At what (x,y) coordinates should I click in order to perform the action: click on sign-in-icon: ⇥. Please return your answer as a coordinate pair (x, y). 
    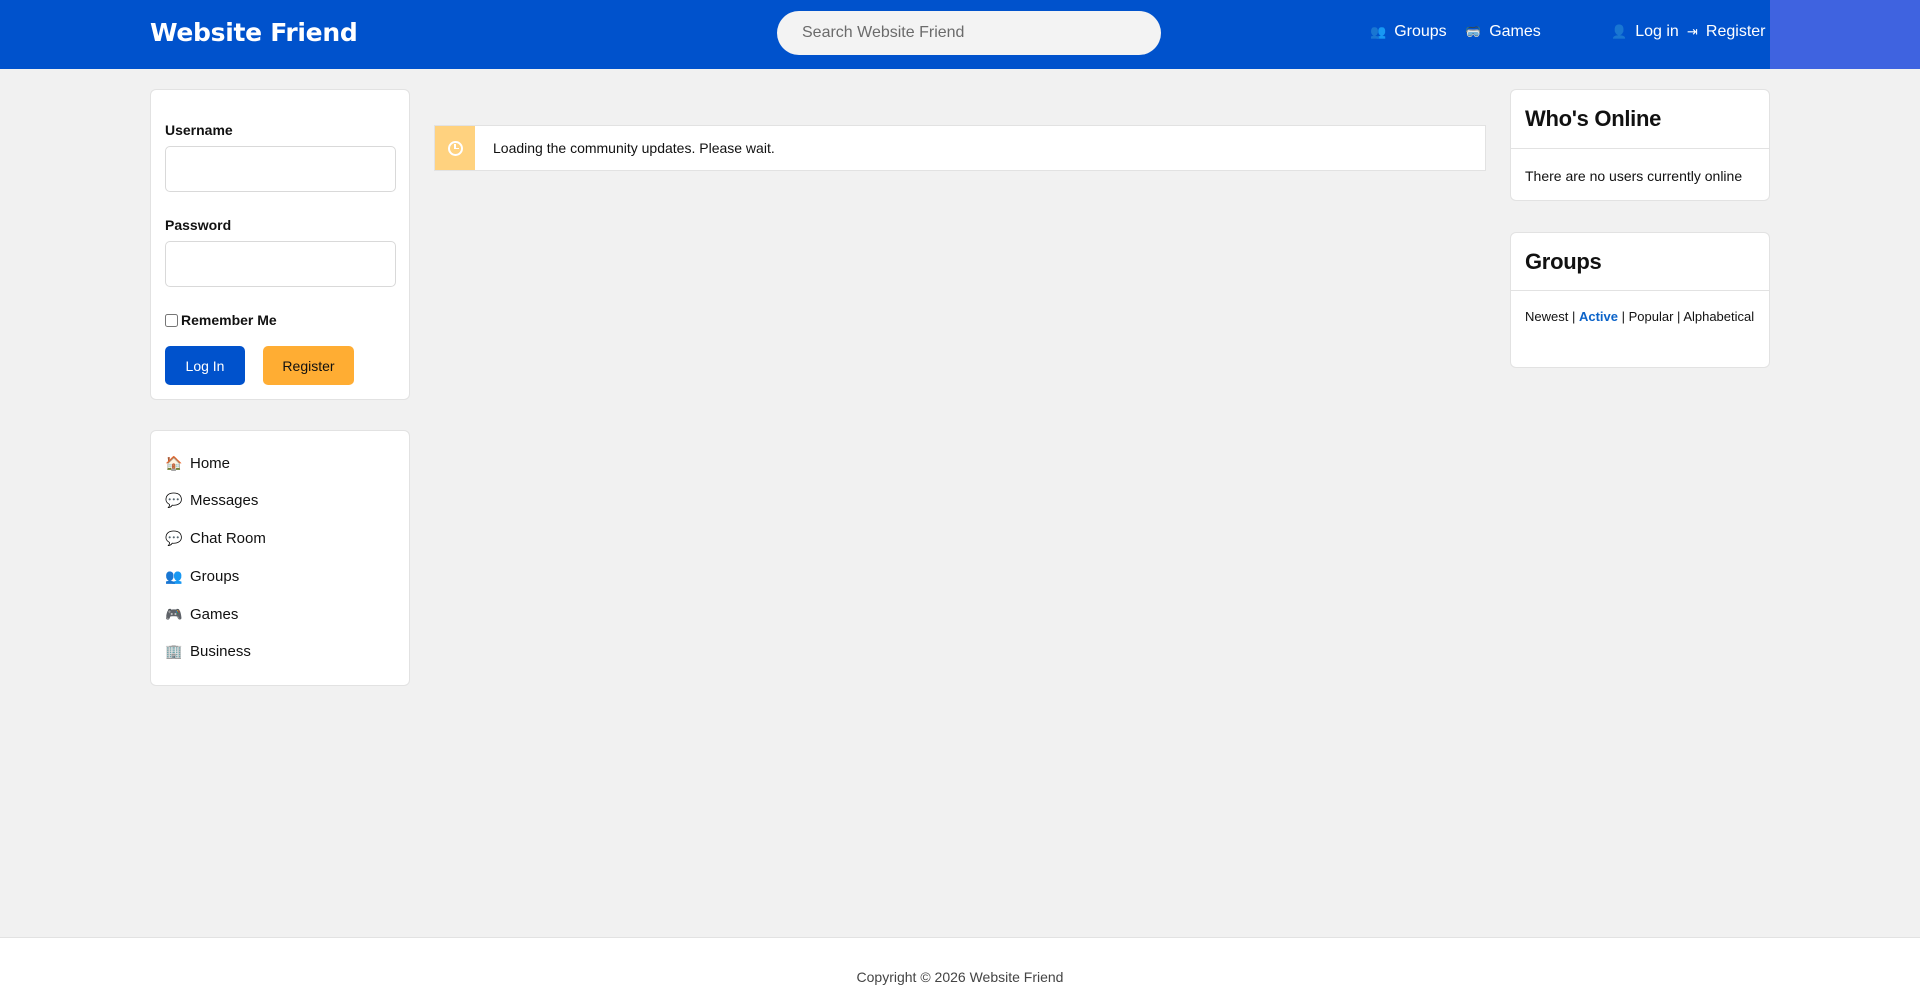
    Looking at the image, I should click on (1692, 31).